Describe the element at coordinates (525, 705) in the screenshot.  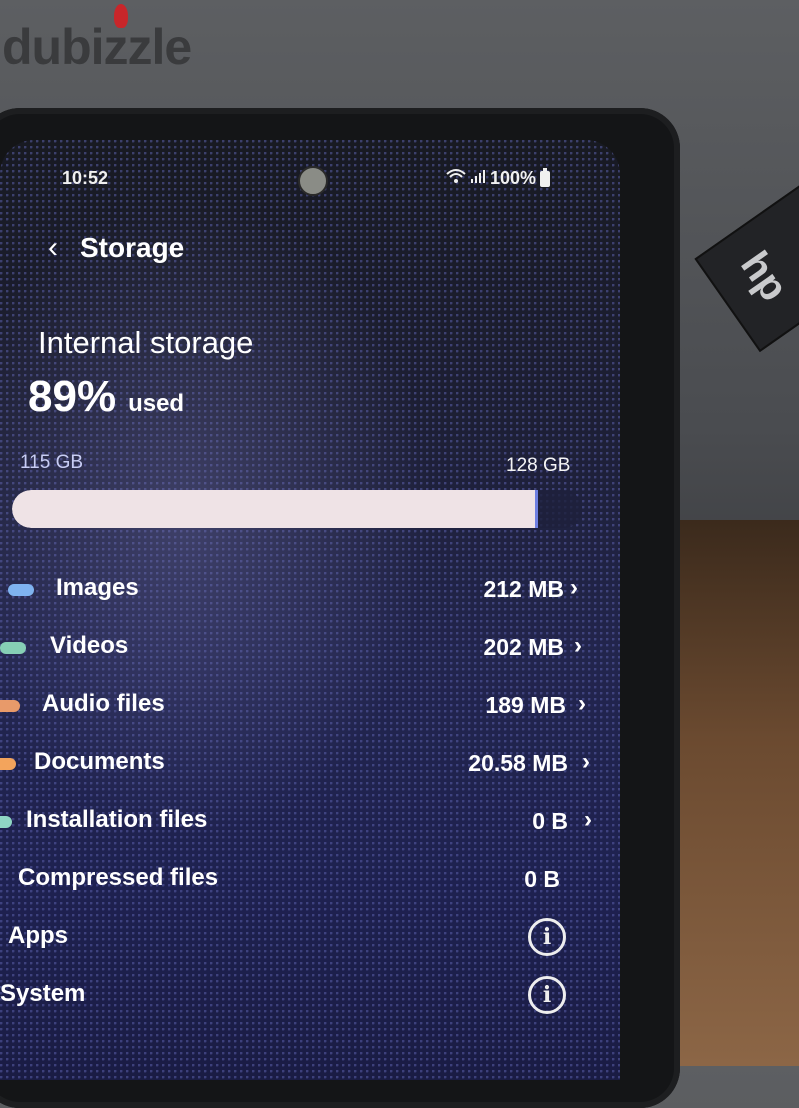
I see `category-size: 189 MB` at that location.